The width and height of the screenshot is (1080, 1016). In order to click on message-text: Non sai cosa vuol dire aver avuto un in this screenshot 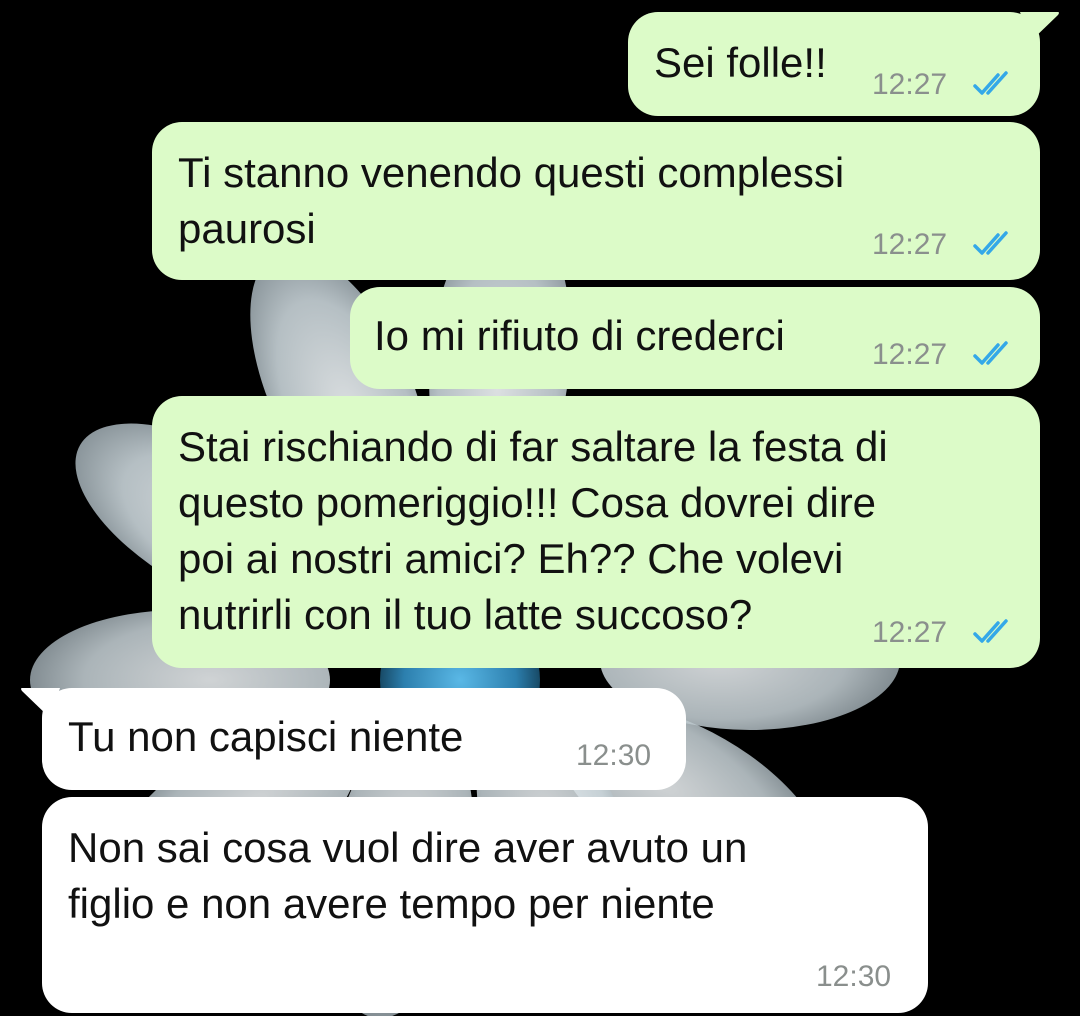, I will do `click(408, 847)`.